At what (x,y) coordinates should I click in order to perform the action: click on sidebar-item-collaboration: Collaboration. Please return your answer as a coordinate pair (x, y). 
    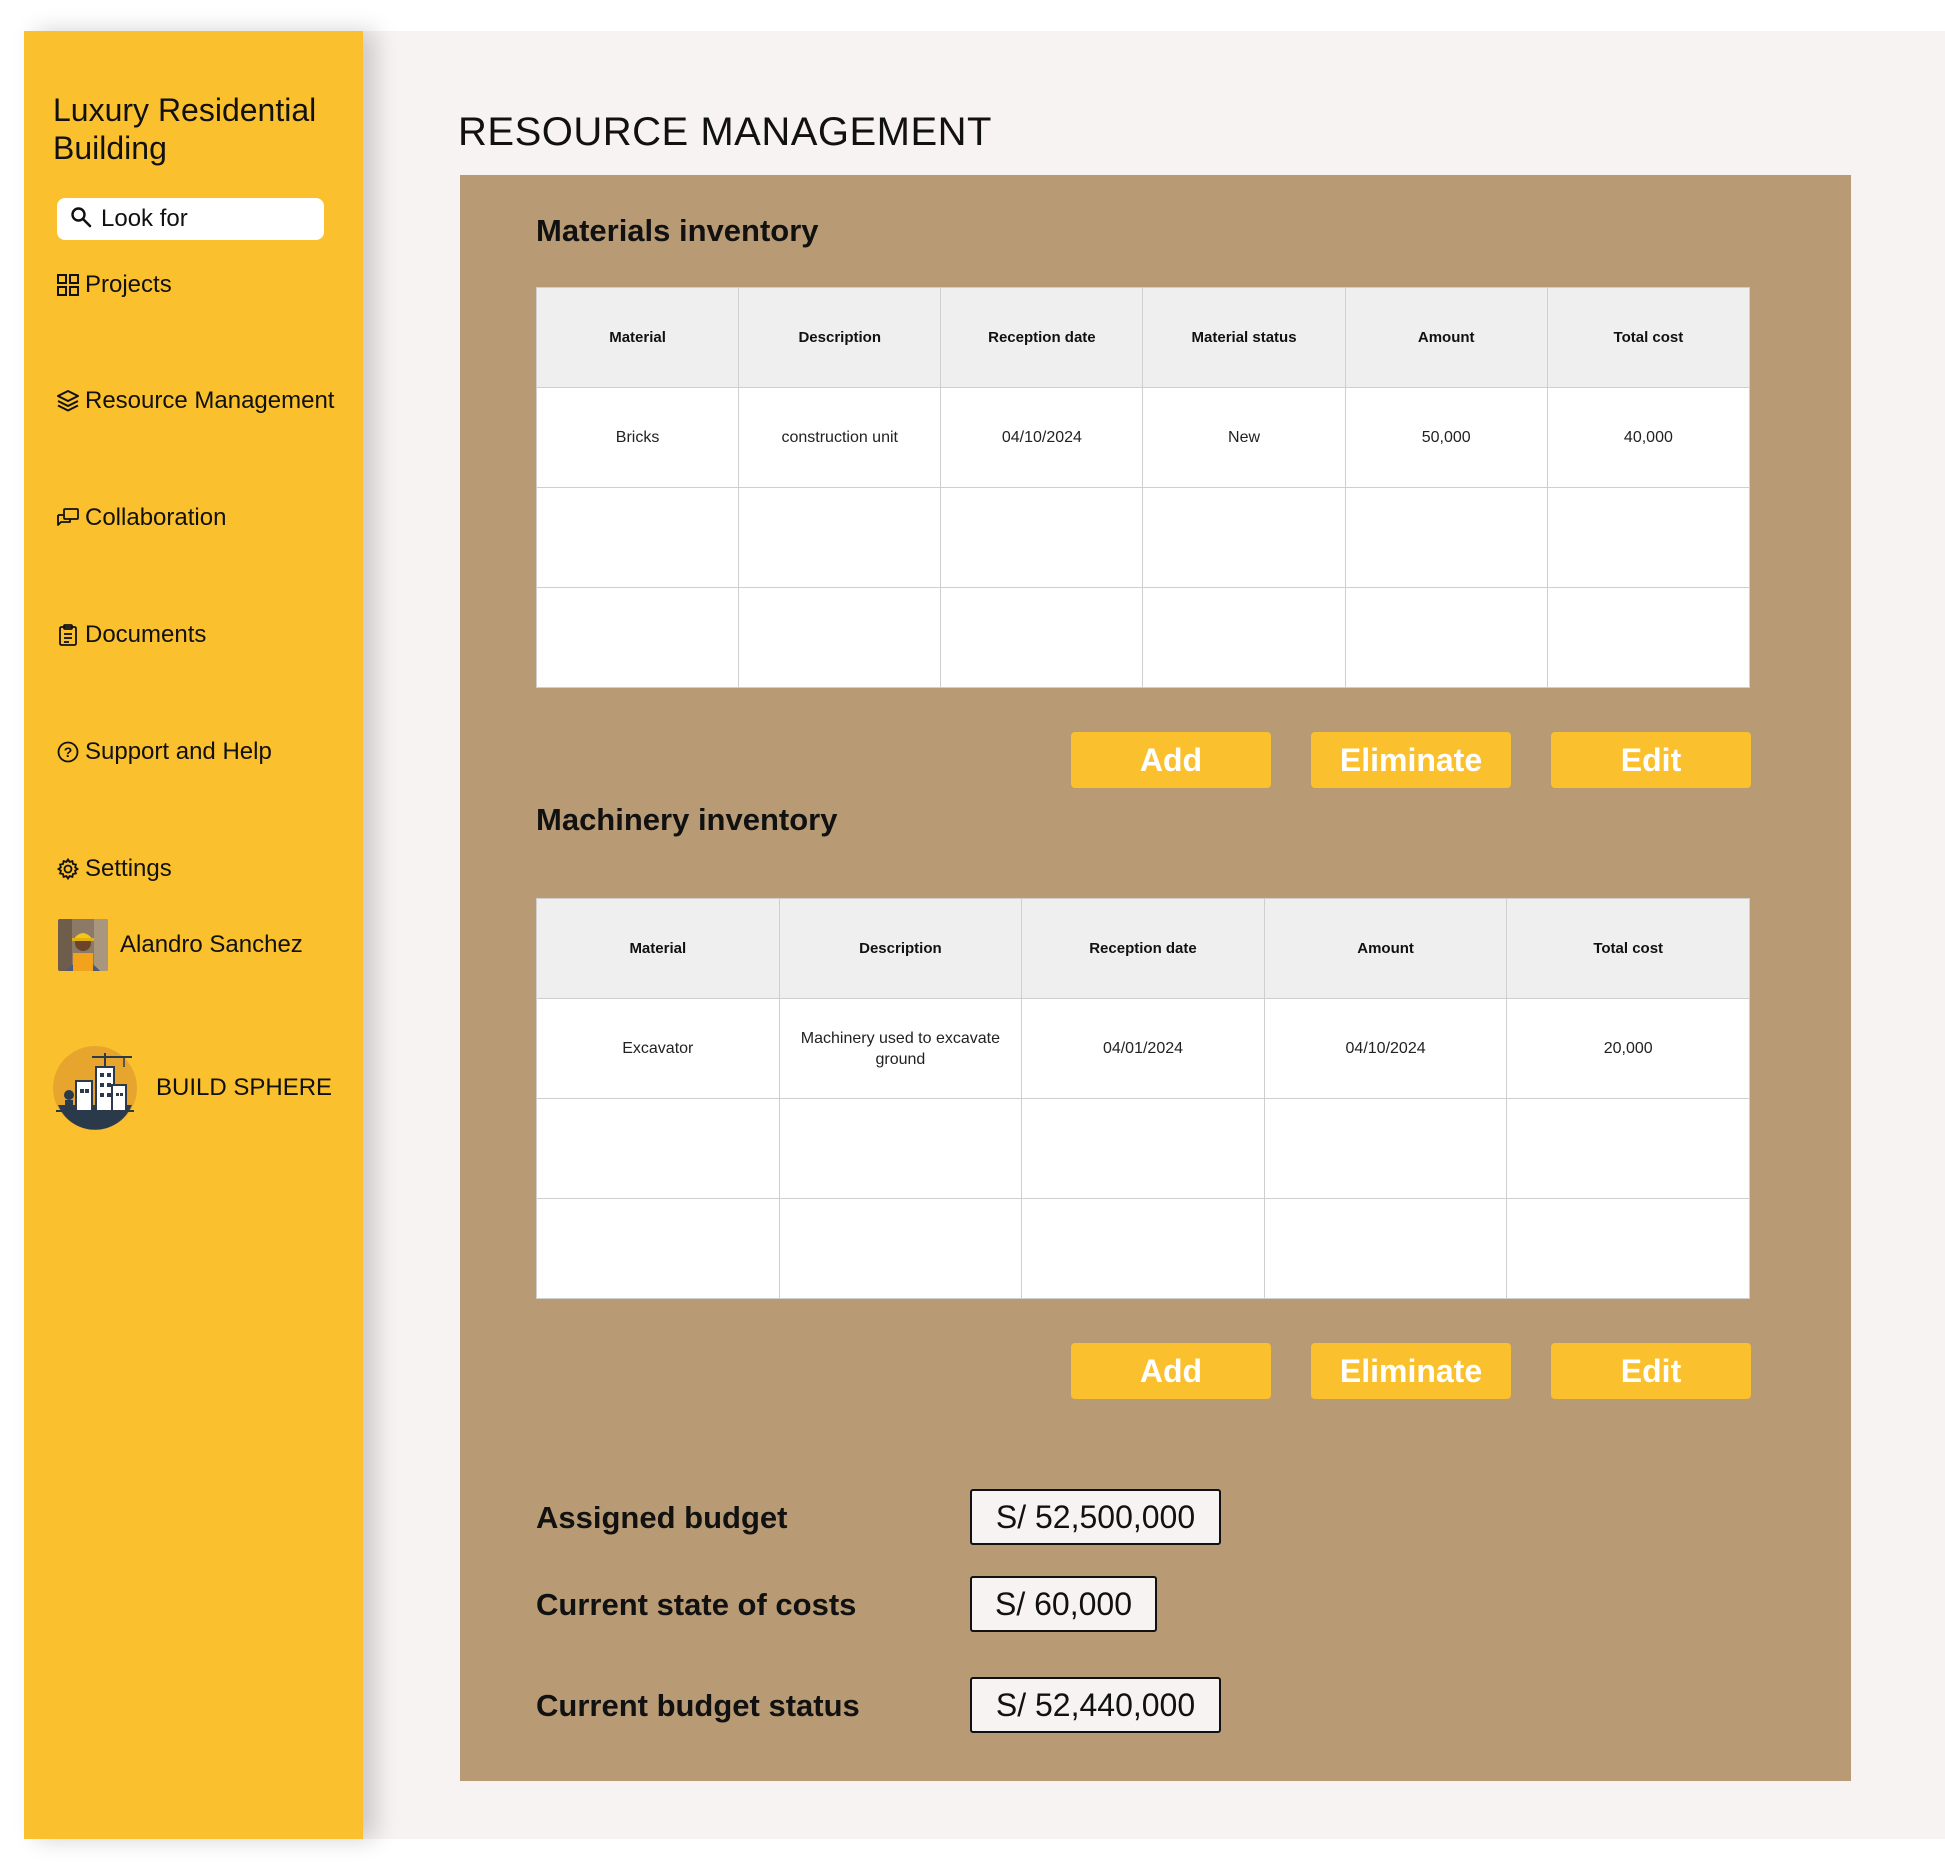
    Looking at the image, I should click on (140, 518).